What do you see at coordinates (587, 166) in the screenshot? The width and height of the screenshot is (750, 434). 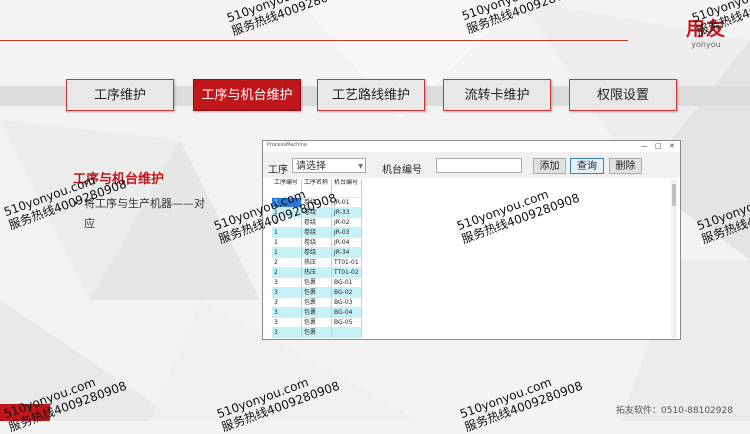 I see `query-button: 查询` at bounding box center [587, 166].